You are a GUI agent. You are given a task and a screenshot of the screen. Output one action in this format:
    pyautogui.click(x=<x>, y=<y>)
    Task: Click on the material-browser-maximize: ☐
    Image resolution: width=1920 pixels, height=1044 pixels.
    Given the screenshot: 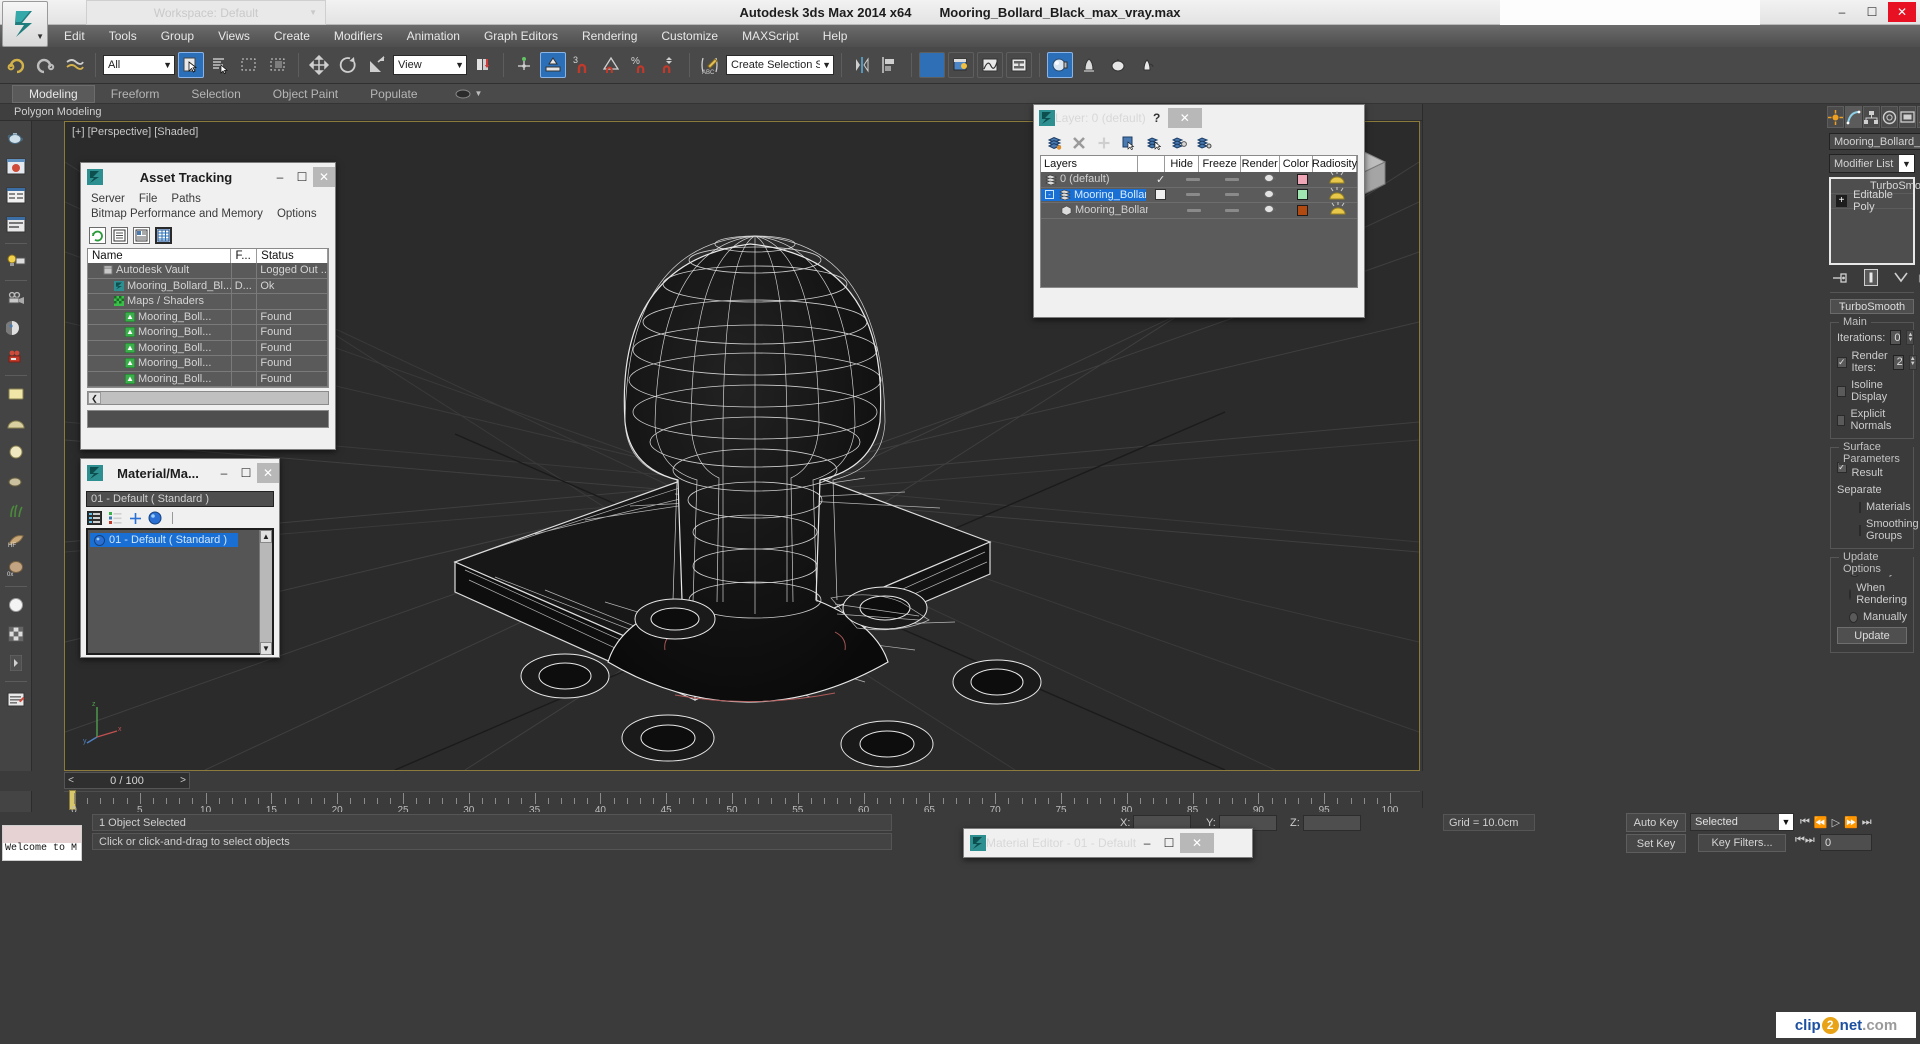 What is the action you would take?
    pyautogui.click(x=246, y=473)
    